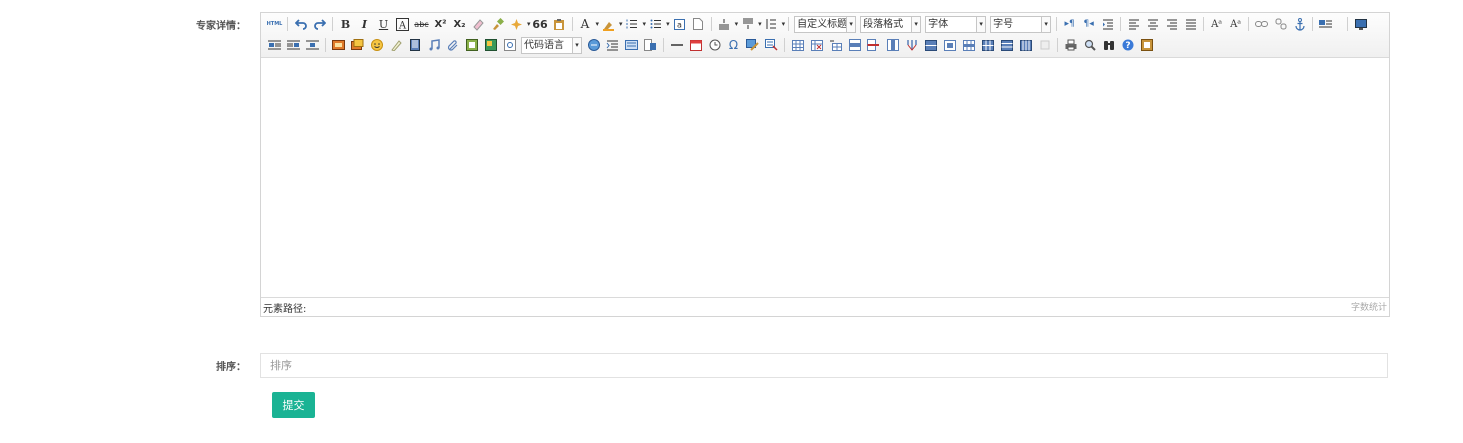 This screenshot has width=1463, height=443. What do you see at coordinates (655, 24) in the screenshot?
I see `unordered-list-icon` at bounding box center [655, 24].